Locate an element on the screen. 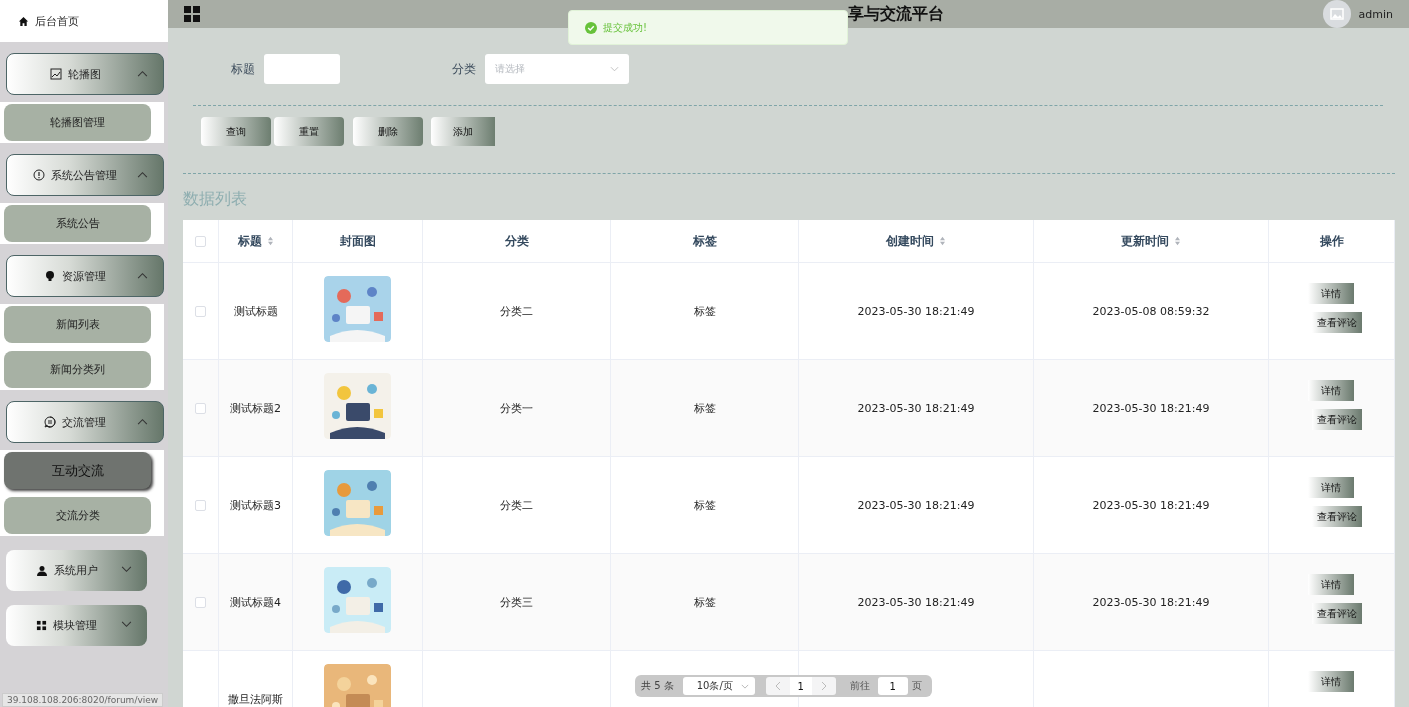 This screenshot has height=707, width=1409. picture-frame-icon is located at coordinates (55, 74).